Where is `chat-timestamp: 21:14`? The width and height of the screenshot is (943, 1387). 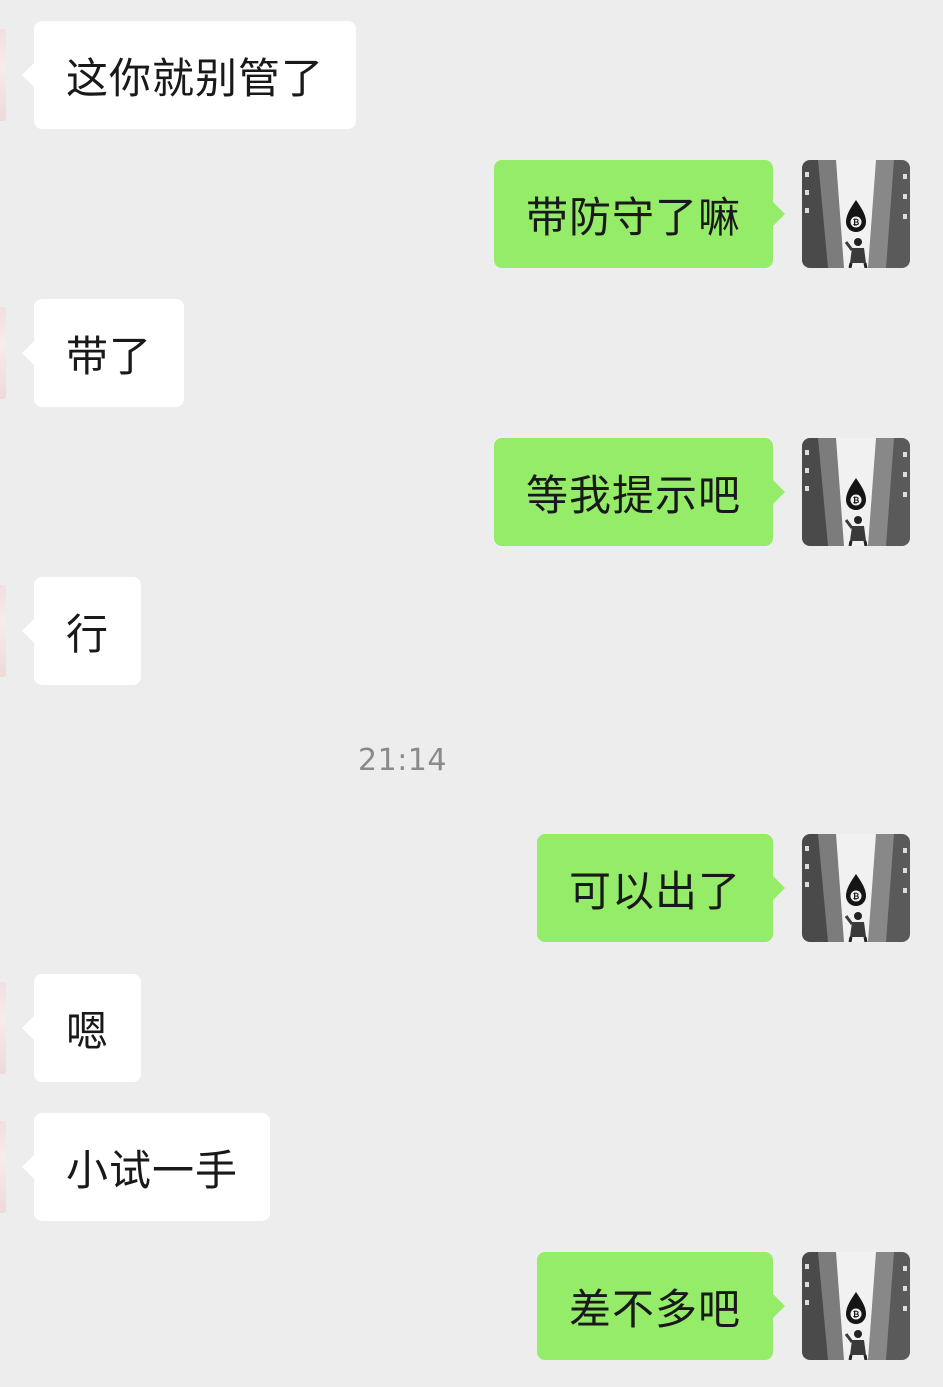 chat-timestamp: 21:14 is located at coordinates (402, 760).